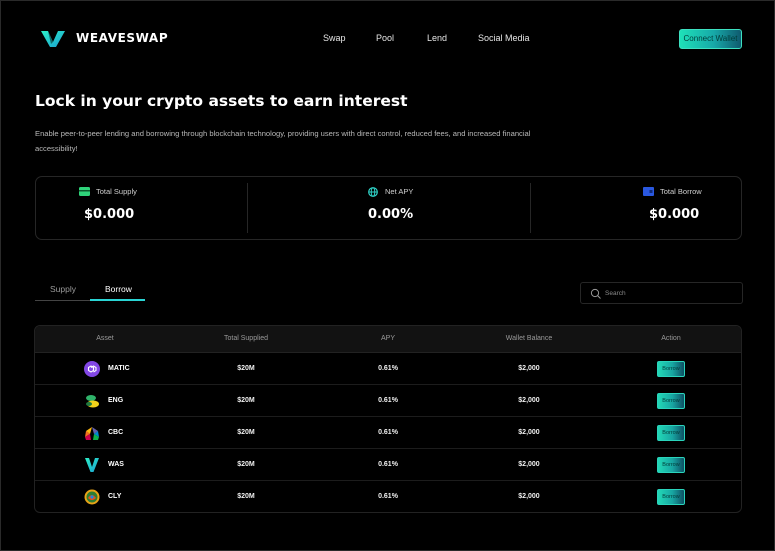  I want to click on stat-label: Net APY, so click(399, 191).